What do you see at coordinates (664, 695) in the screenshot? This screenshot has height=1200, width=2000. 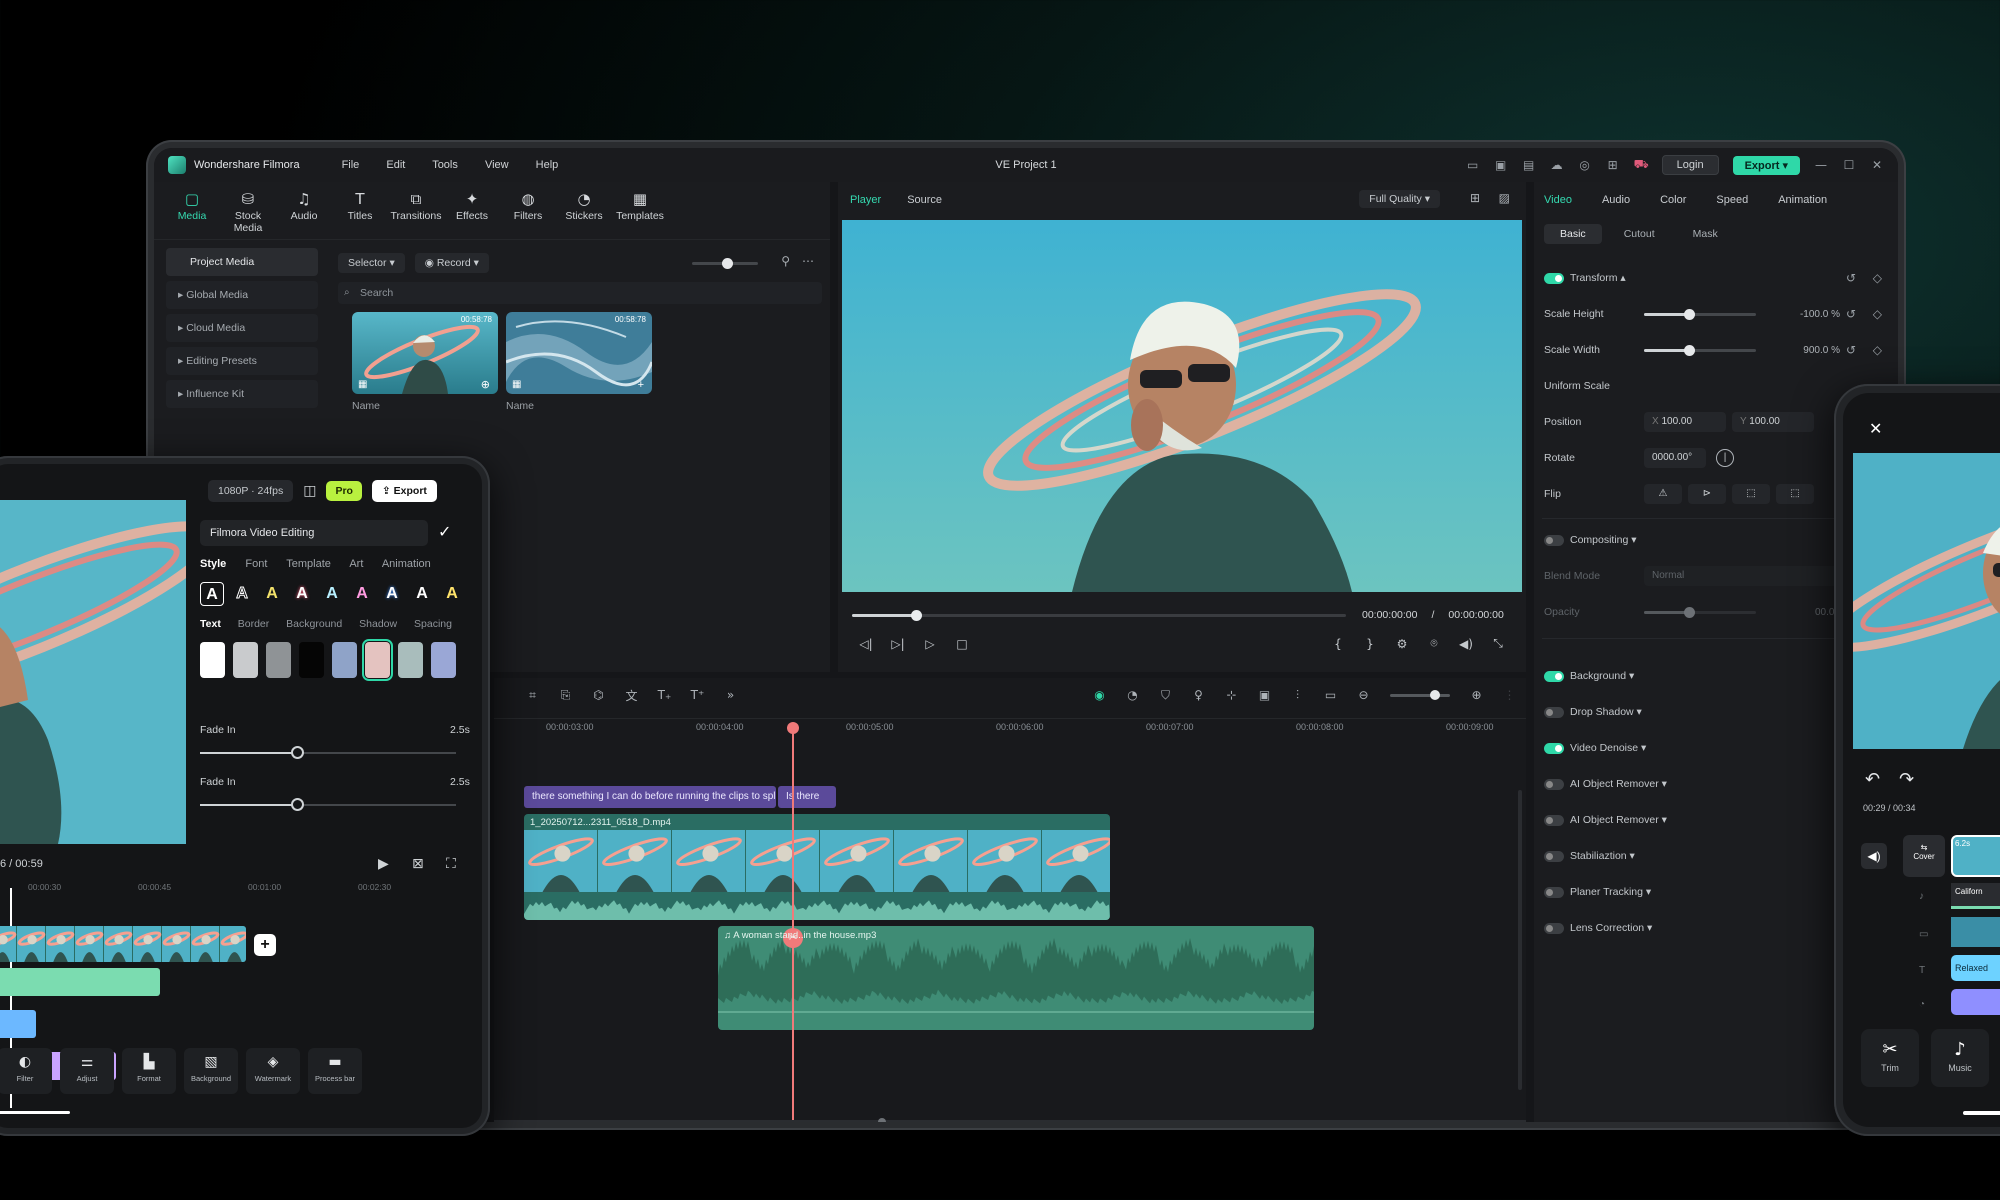 I see `text-to-speech-icon: T₊` at bounding box center [664, 695].